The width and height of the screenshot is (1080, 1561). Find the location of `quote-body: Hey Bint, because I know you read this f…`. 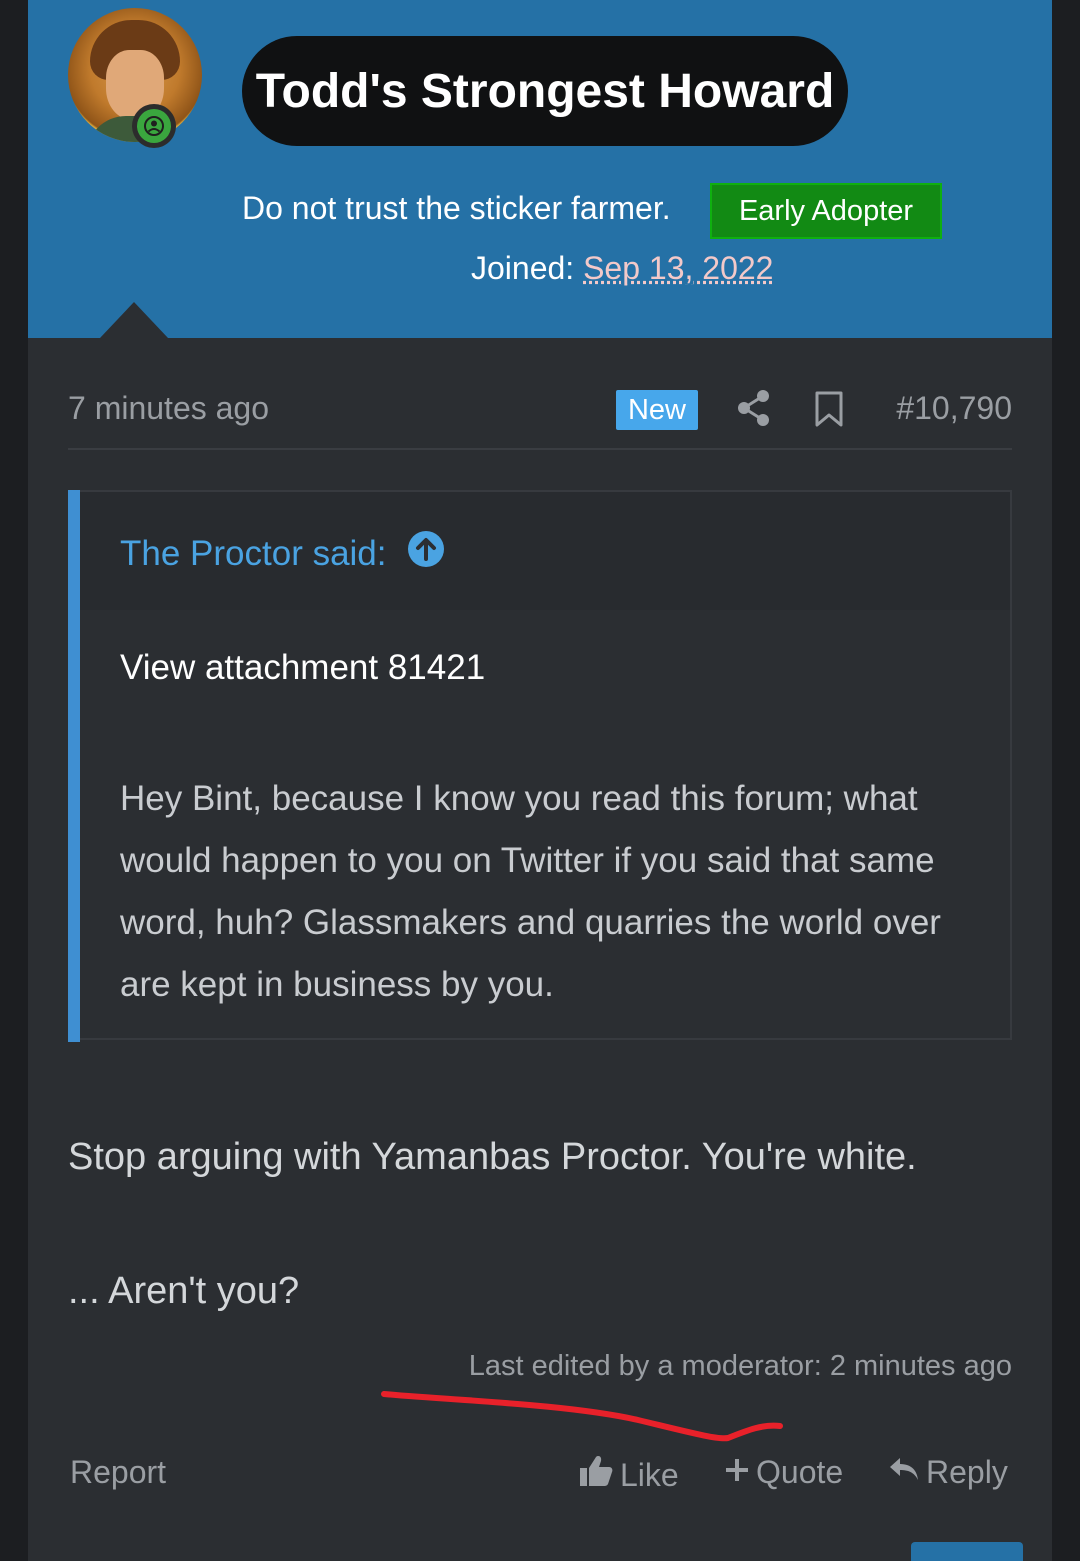

quote-body: Hey Bint, because I know you read this f… is located at coordinates (530, 891).